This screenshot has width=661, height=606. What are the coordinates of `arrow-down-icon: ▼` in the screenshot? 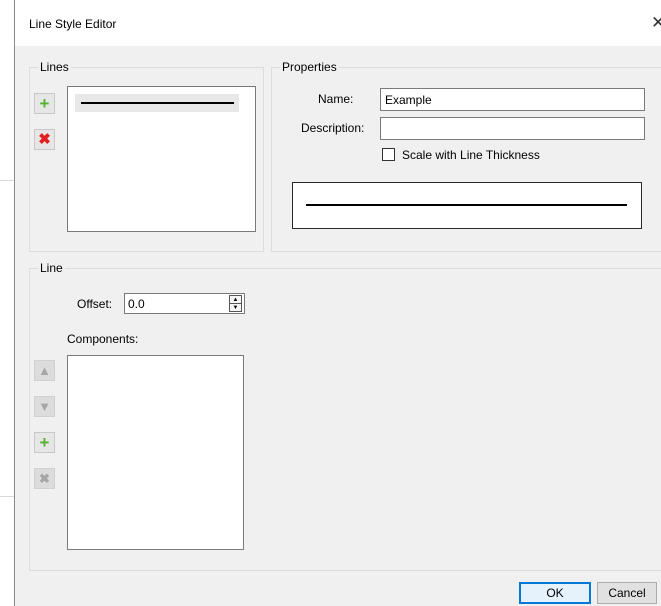 It's located at (44, 406).